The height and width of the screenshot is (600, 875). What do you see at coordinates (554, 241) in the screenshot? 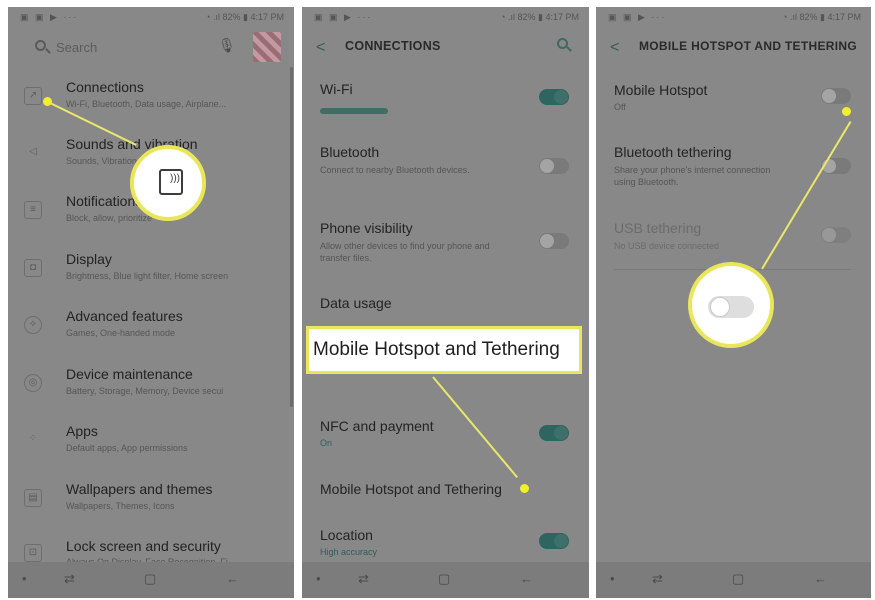
I see `phone-visibility-toggle` at bounding box center [554, 241].